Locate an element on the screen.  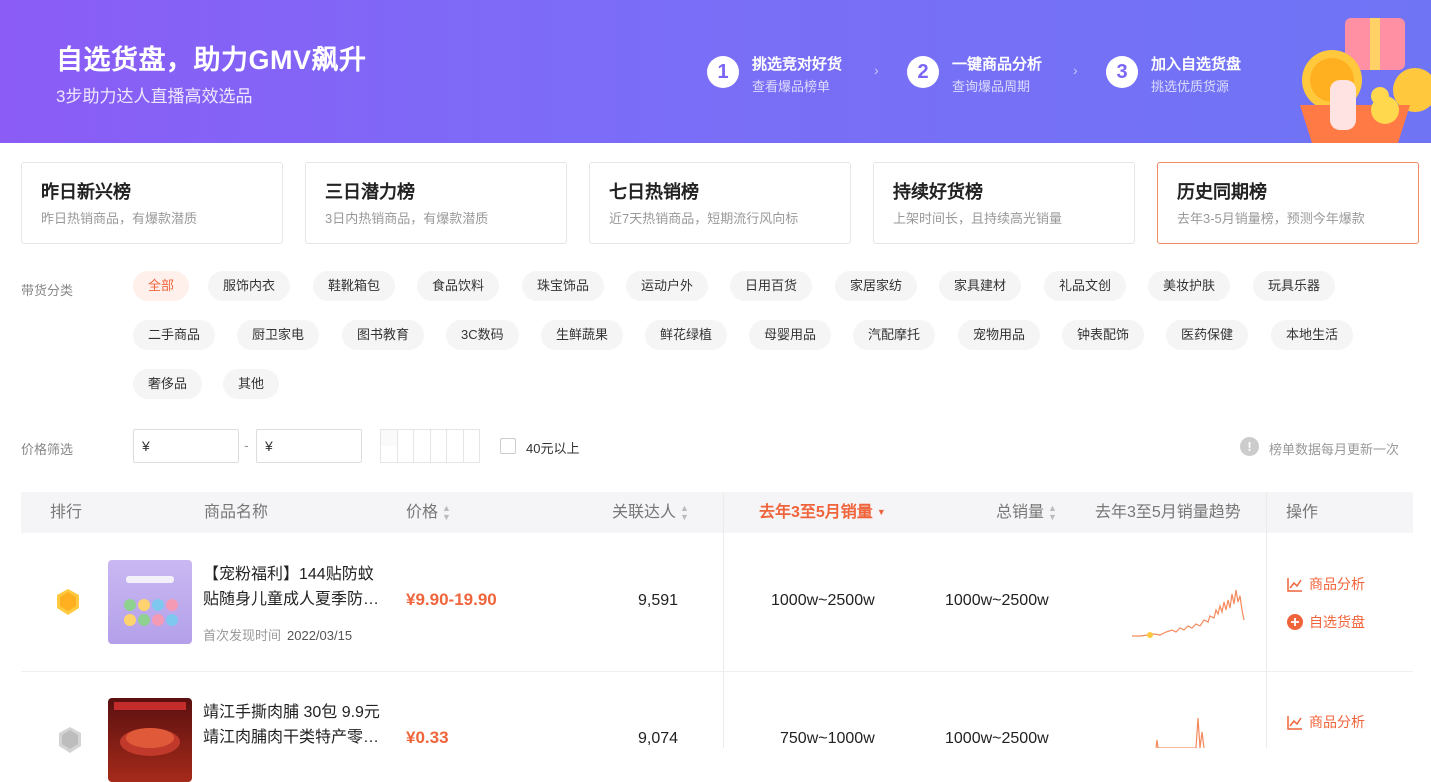
category-chip: 鞋靴箱包 is located at coordinates (354, 286).